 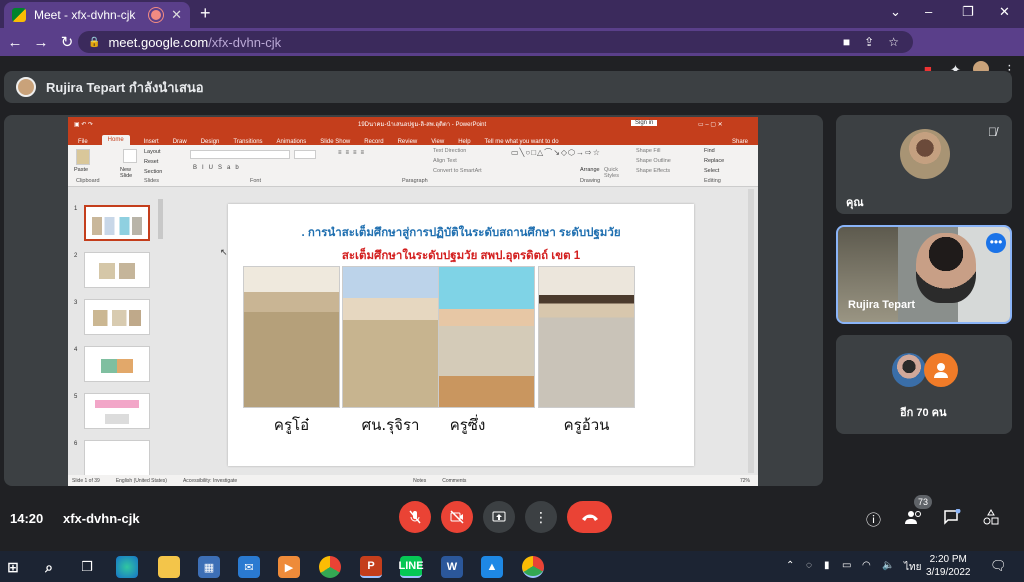 What do you see at coordinates (846, 42) in the screenshot?
I see `camera-icon: ■` at bounding box center [846, 42].